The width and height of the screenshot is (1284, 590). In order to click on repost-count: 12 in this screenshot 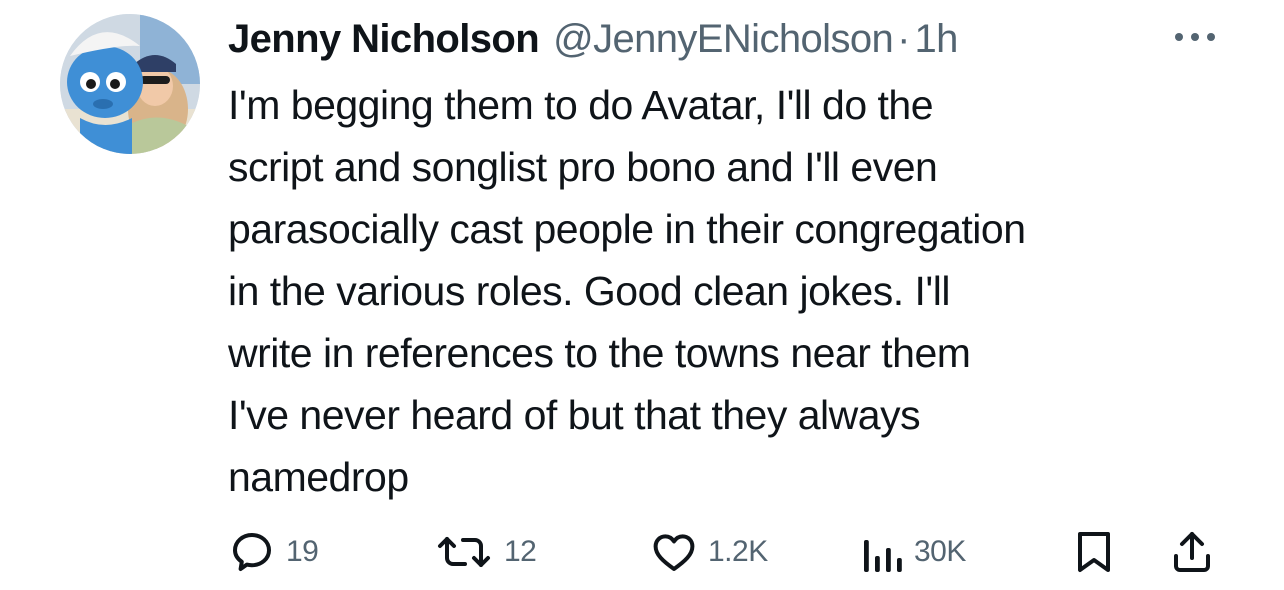, I will do `click(520, 551)`.